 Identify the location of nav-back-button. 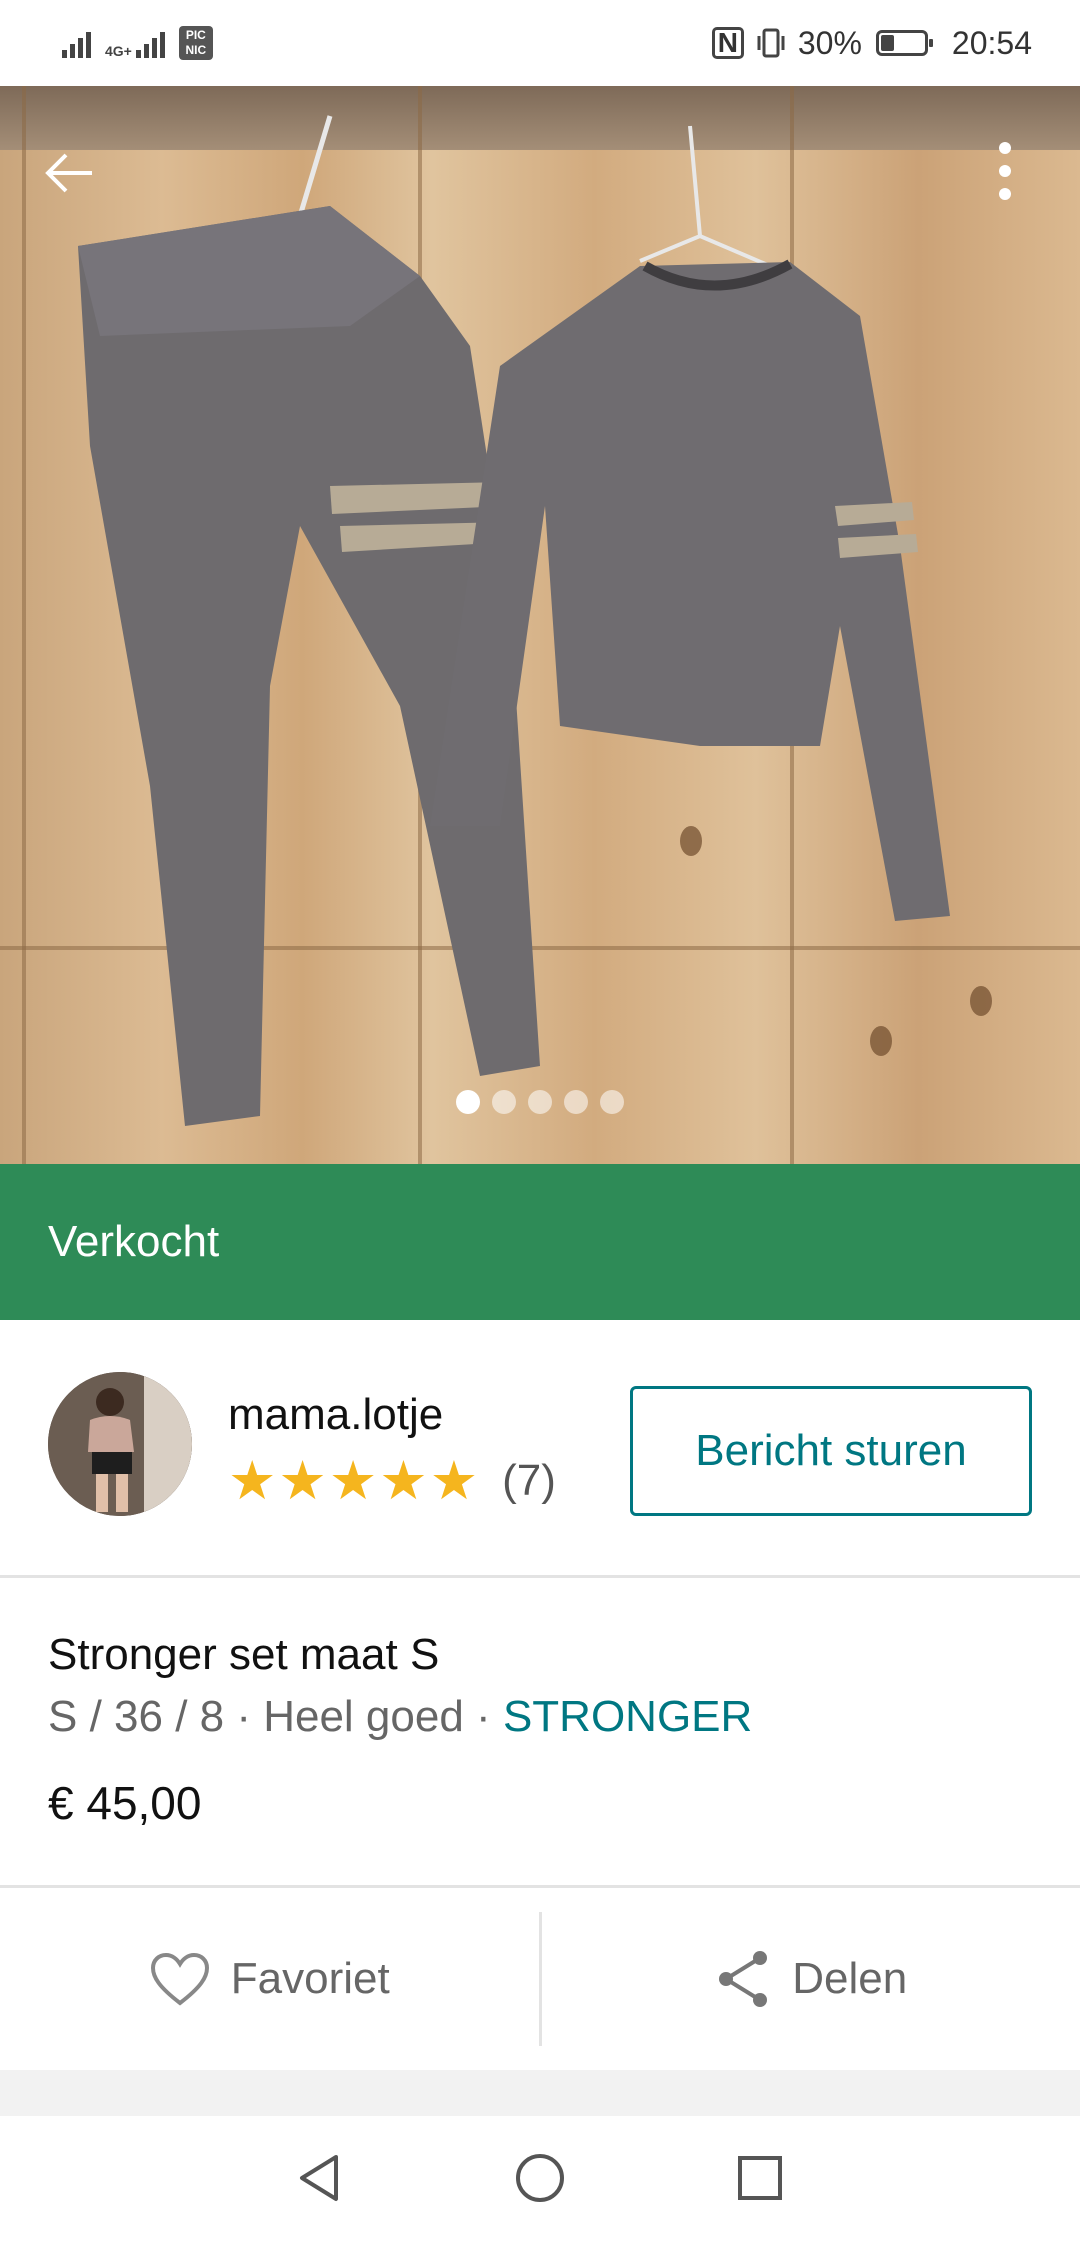
(320, 2180).